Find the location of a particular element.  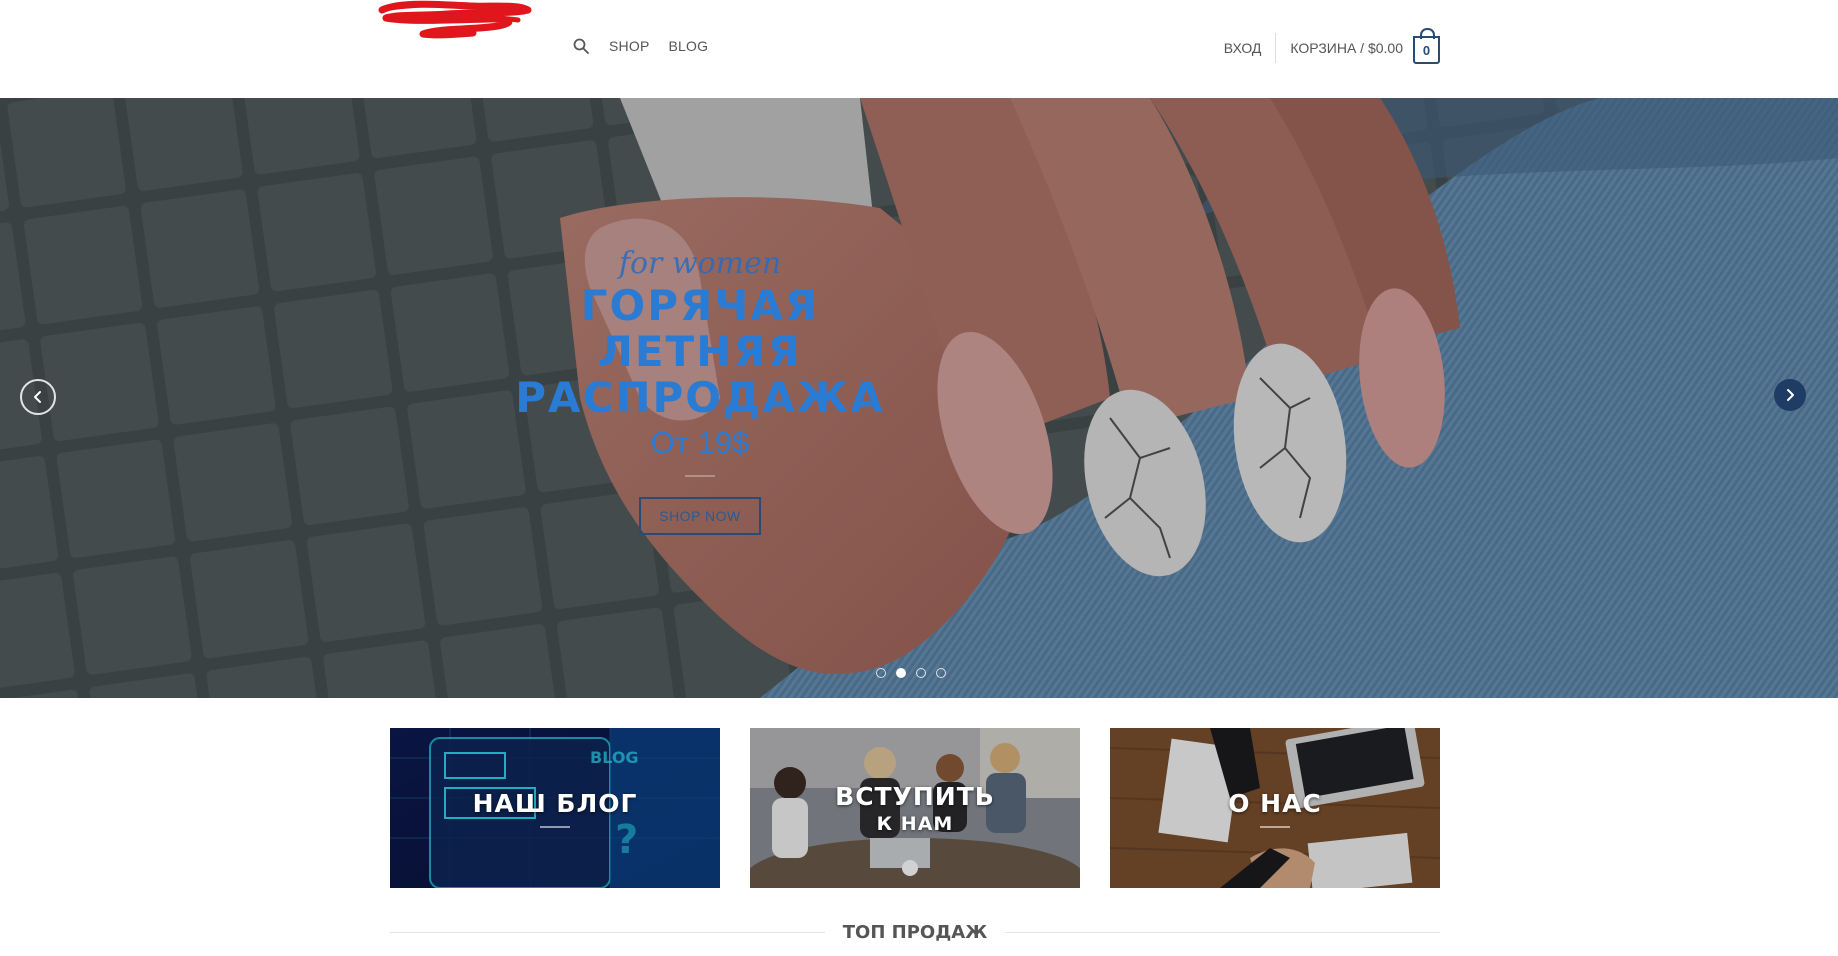

promo-banners: BLOG ? НАШ БЛОГ ВСТУПИТЬ К НАМ О НАС is located at coordinates (915, 808).